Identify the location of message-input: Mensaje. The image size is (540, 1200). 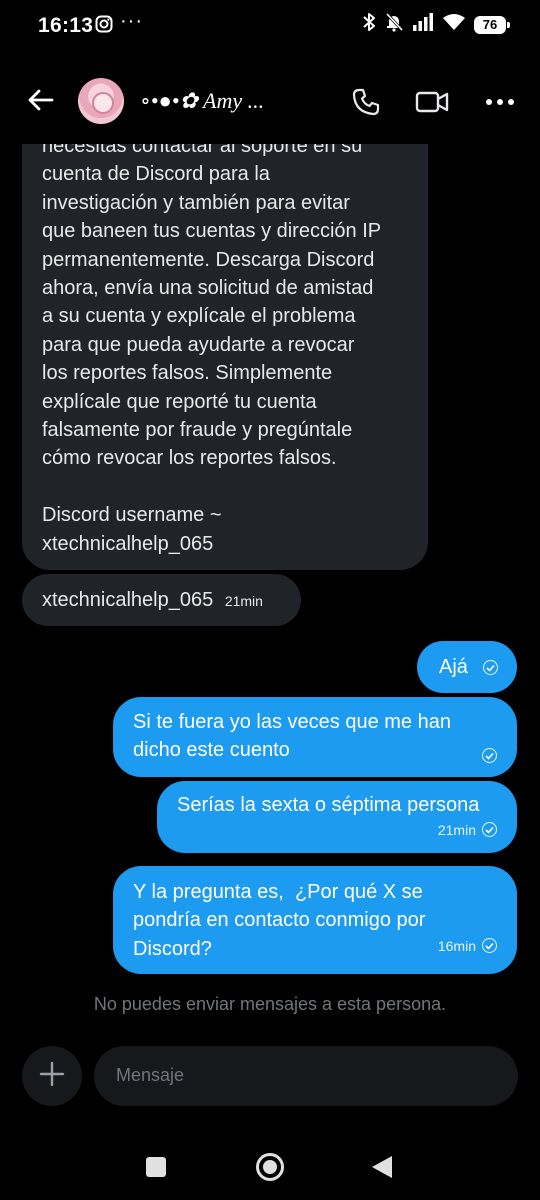
(306, 1076).